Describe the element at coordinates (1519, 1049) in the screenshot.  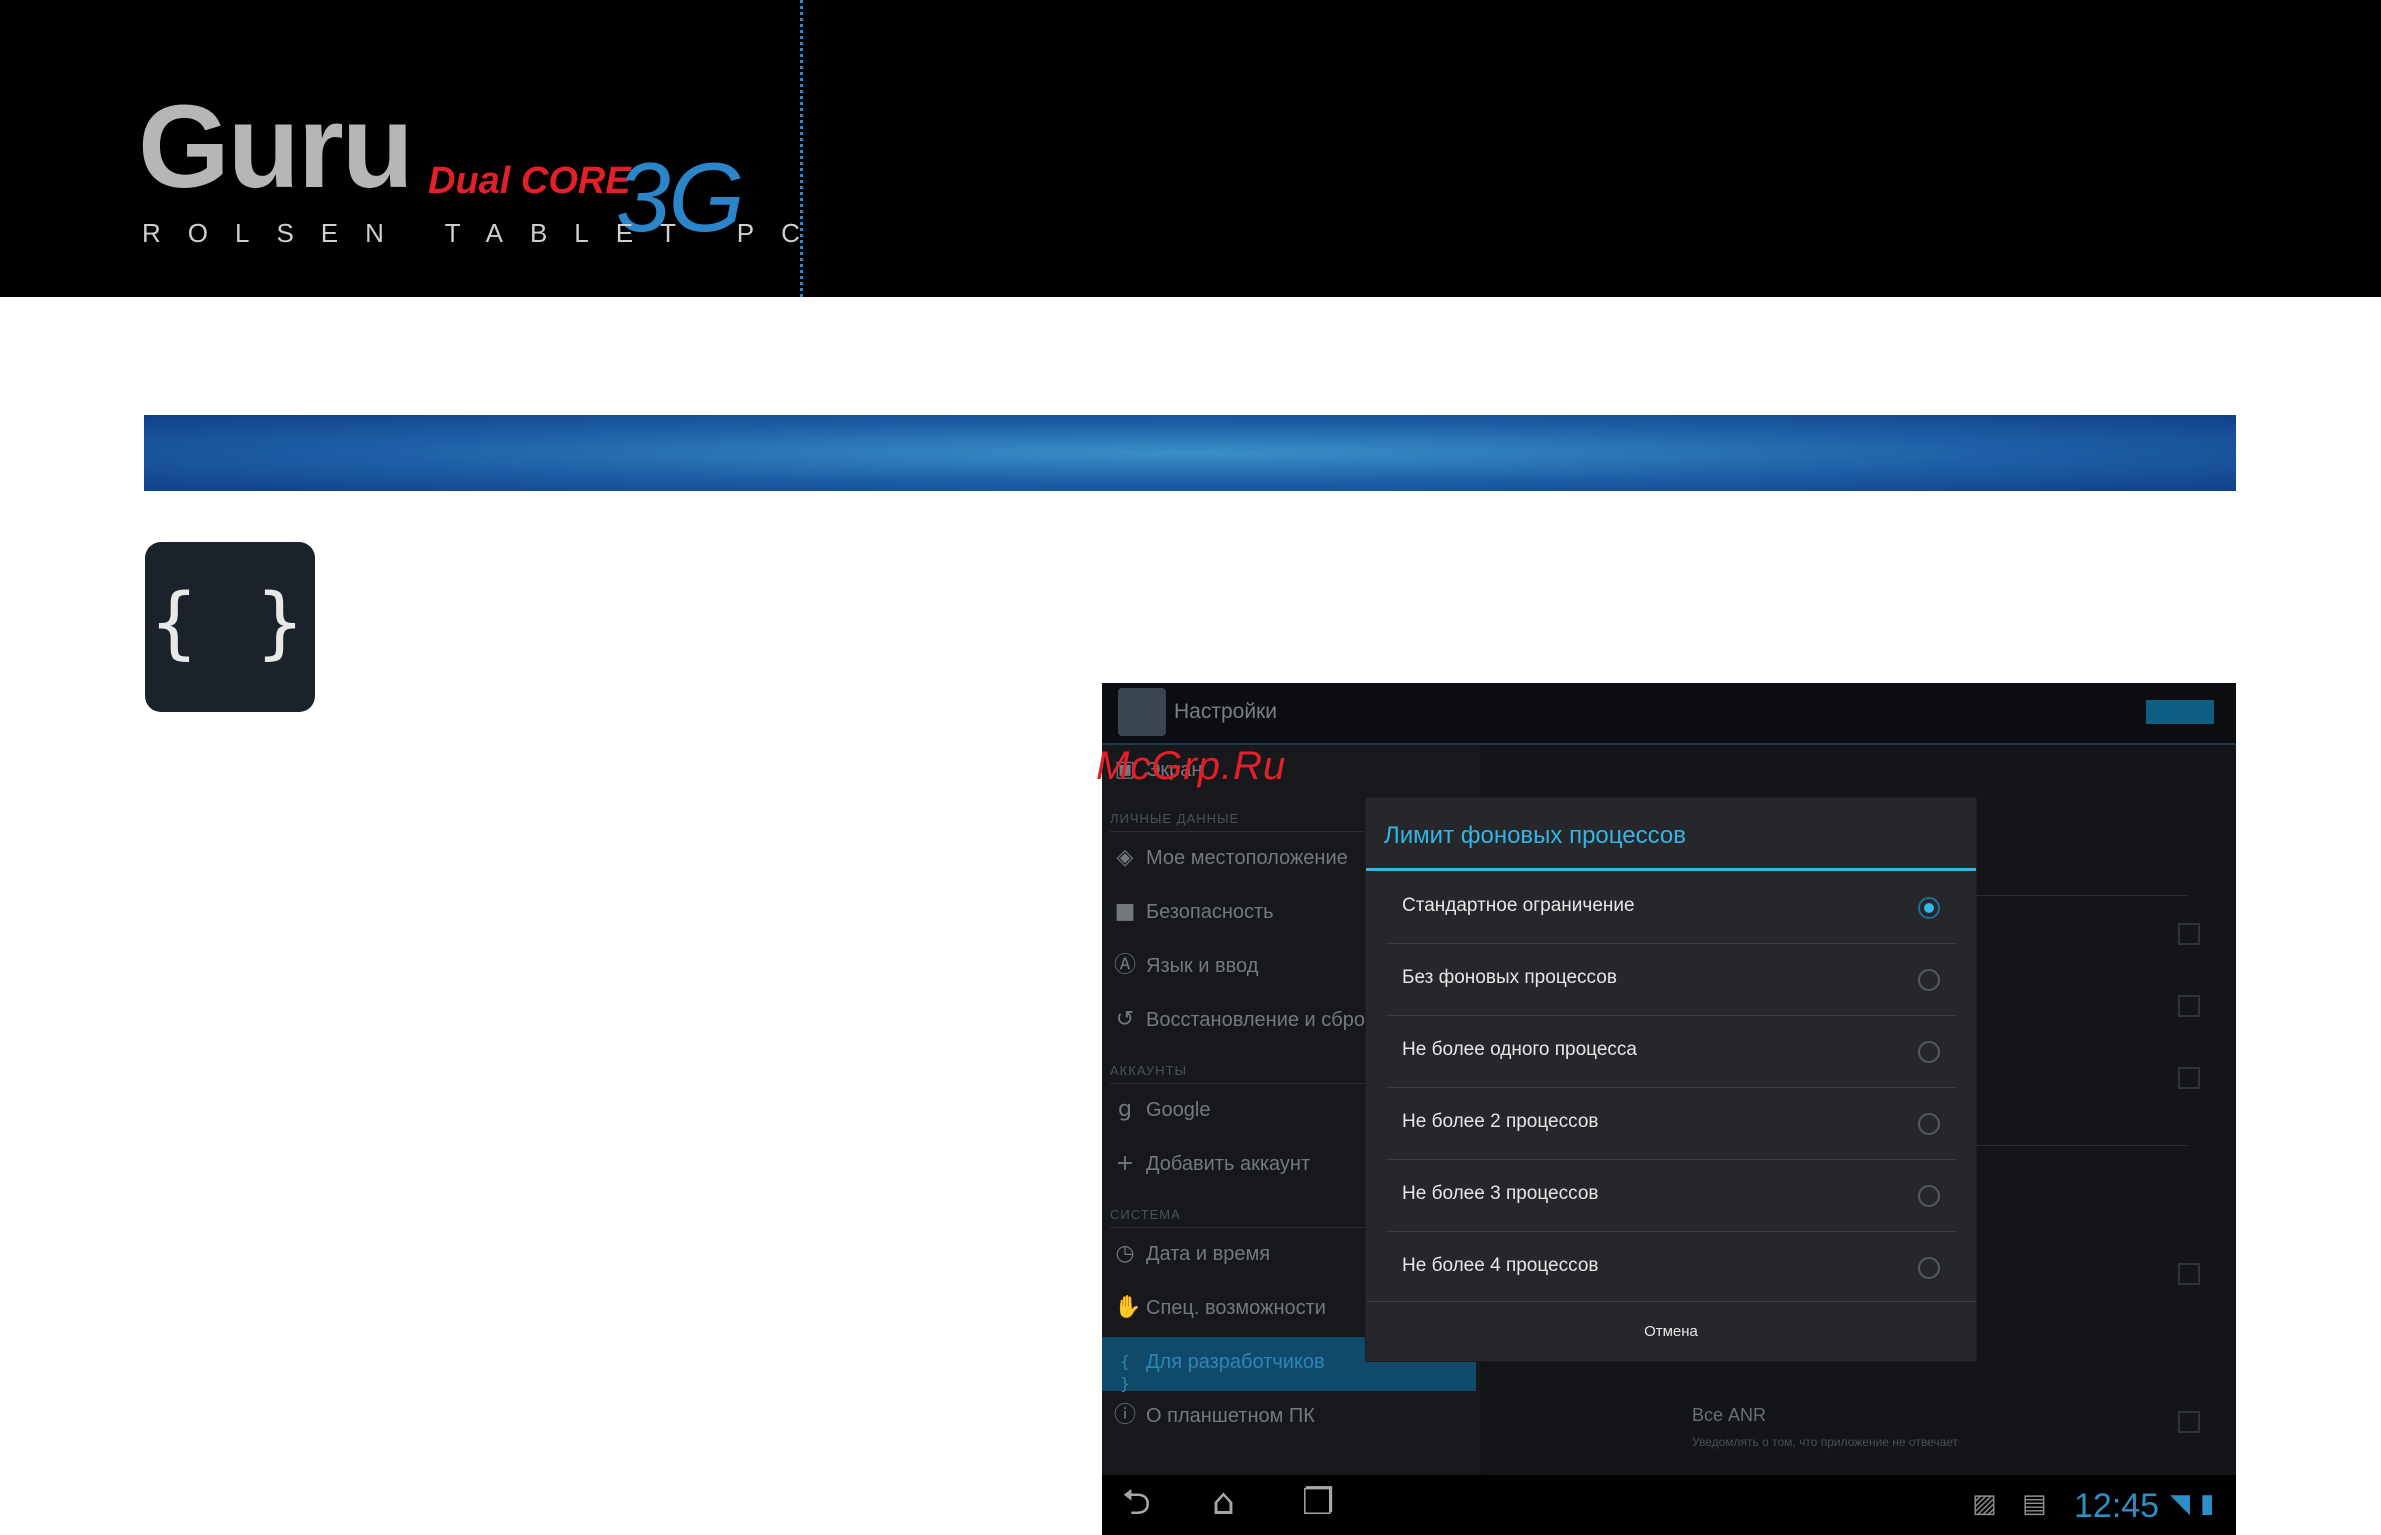
I see `option-label: Не более одного процесса` at that location.